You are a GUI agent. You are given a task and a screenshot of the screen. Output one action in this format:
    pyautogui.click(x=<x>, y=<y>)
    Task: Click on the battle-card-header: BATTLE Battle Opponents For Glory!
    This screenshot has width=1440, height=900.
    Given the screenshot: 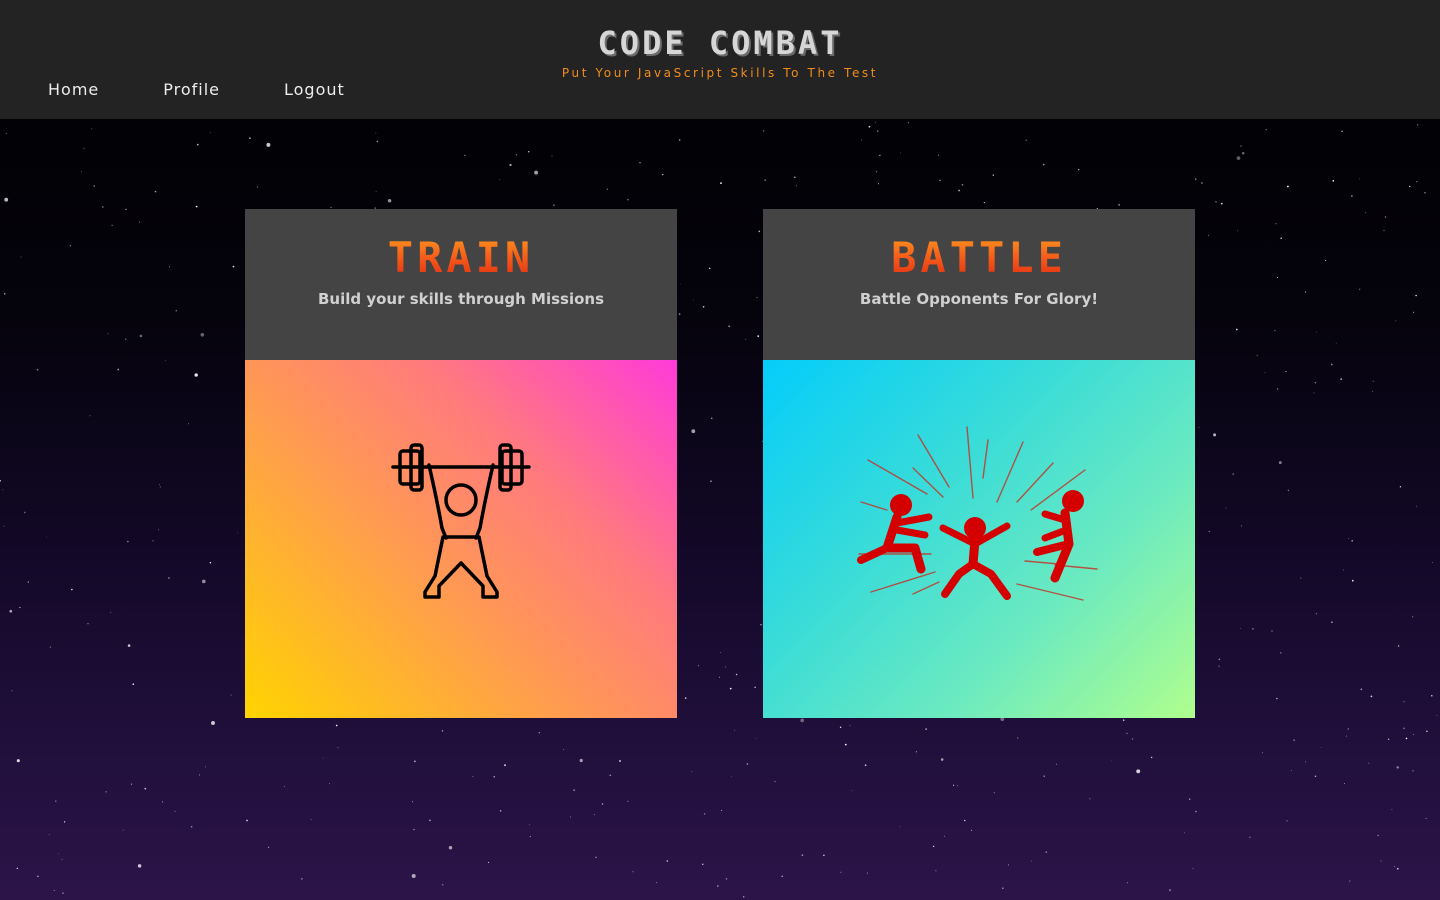 What is the action you would take?
    pyautogui.click(x=979, y=284)
    